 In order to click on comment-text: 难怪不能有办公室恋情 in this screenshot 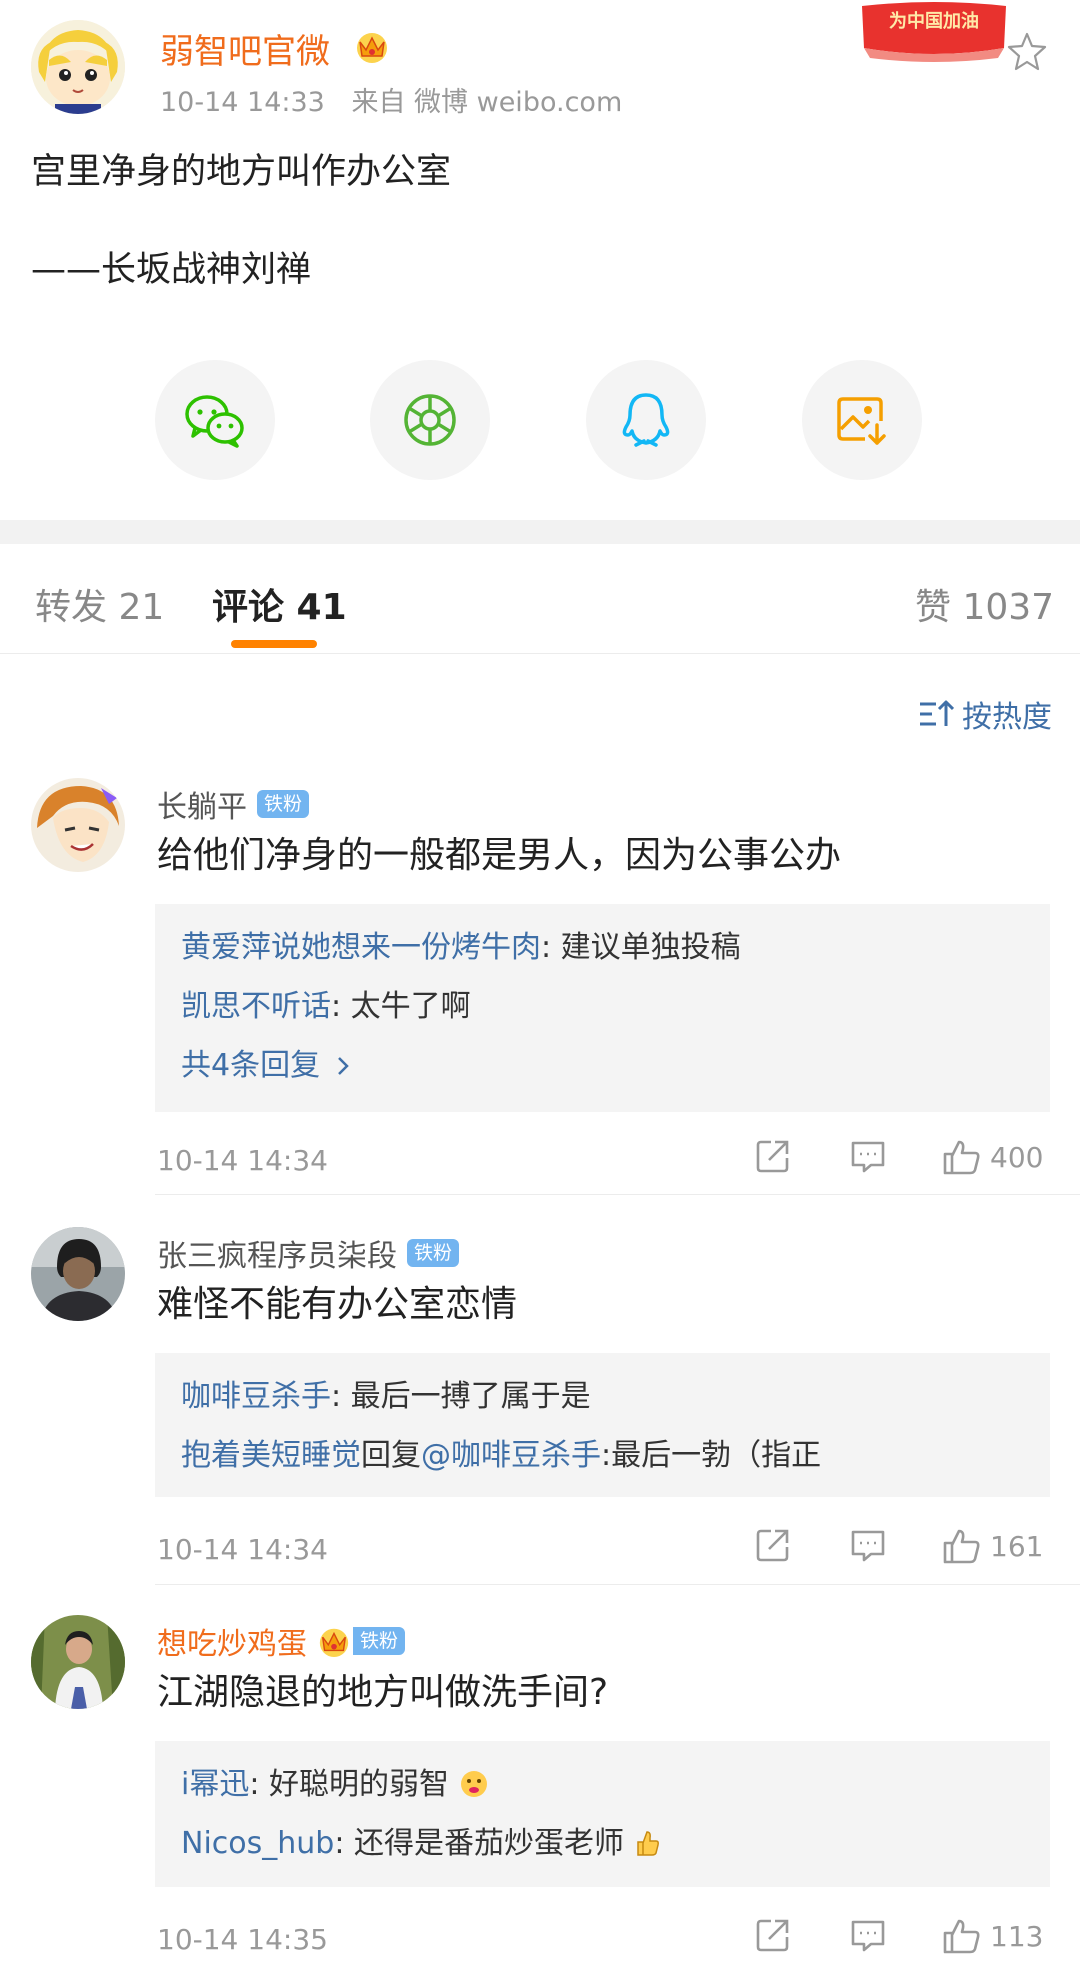, I will do `click(337, 1304)`.